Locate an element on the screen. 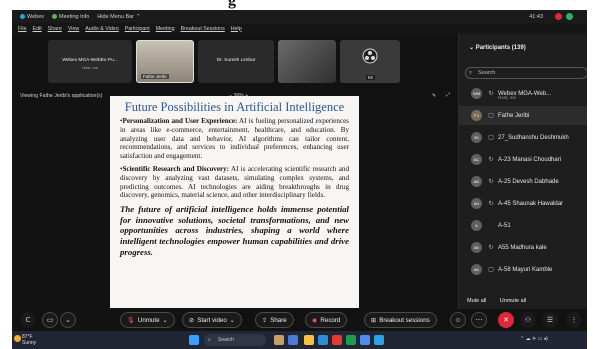 The height and width of the screenshot is (349, 593). record-icon: ◉ is located at coordinates (315, 320).